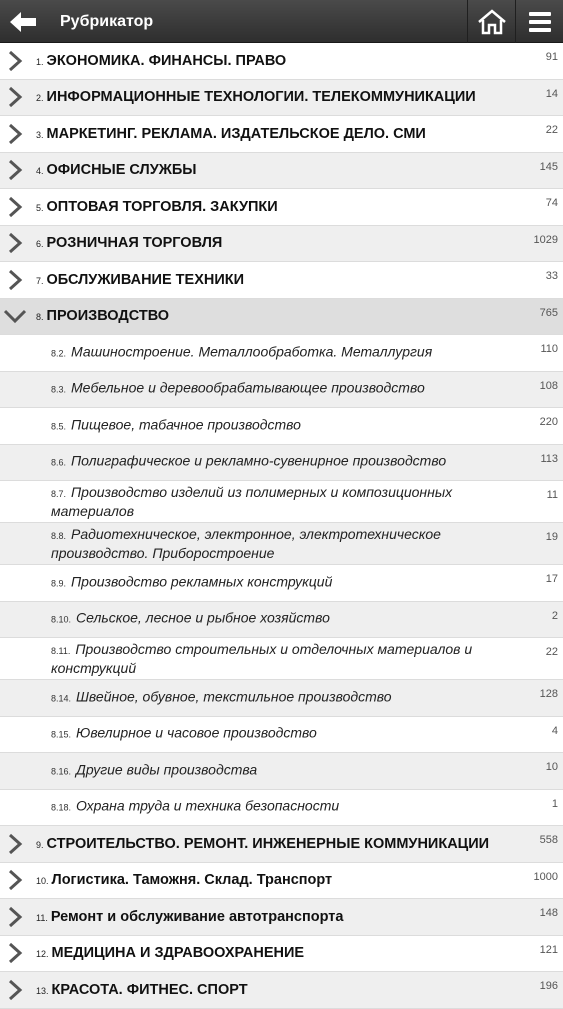 The width and height of the screenshot is (563, 1009). I want to click on subcategory-title: Производство рекламных конструкций, so click(202, 581).